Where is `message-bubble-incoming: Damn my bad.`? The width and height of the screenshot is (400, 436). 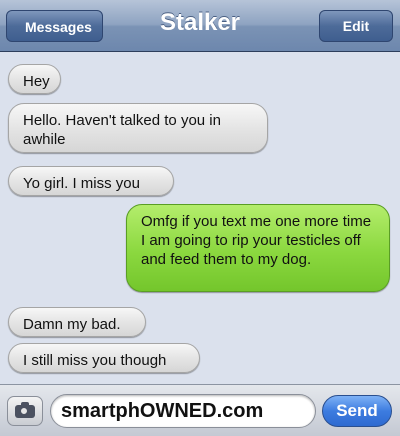 message-bubble-incoming: Damn my bad. is located at coordinates (77, 322).